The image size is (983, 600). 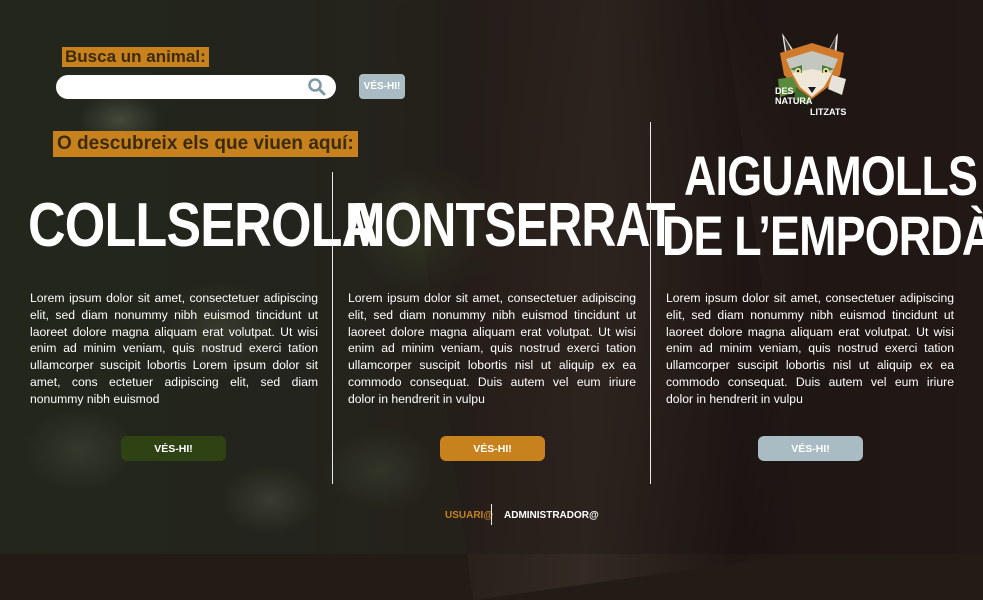 I want to click on logo-text-des: DES, so click(x=784, y=91).